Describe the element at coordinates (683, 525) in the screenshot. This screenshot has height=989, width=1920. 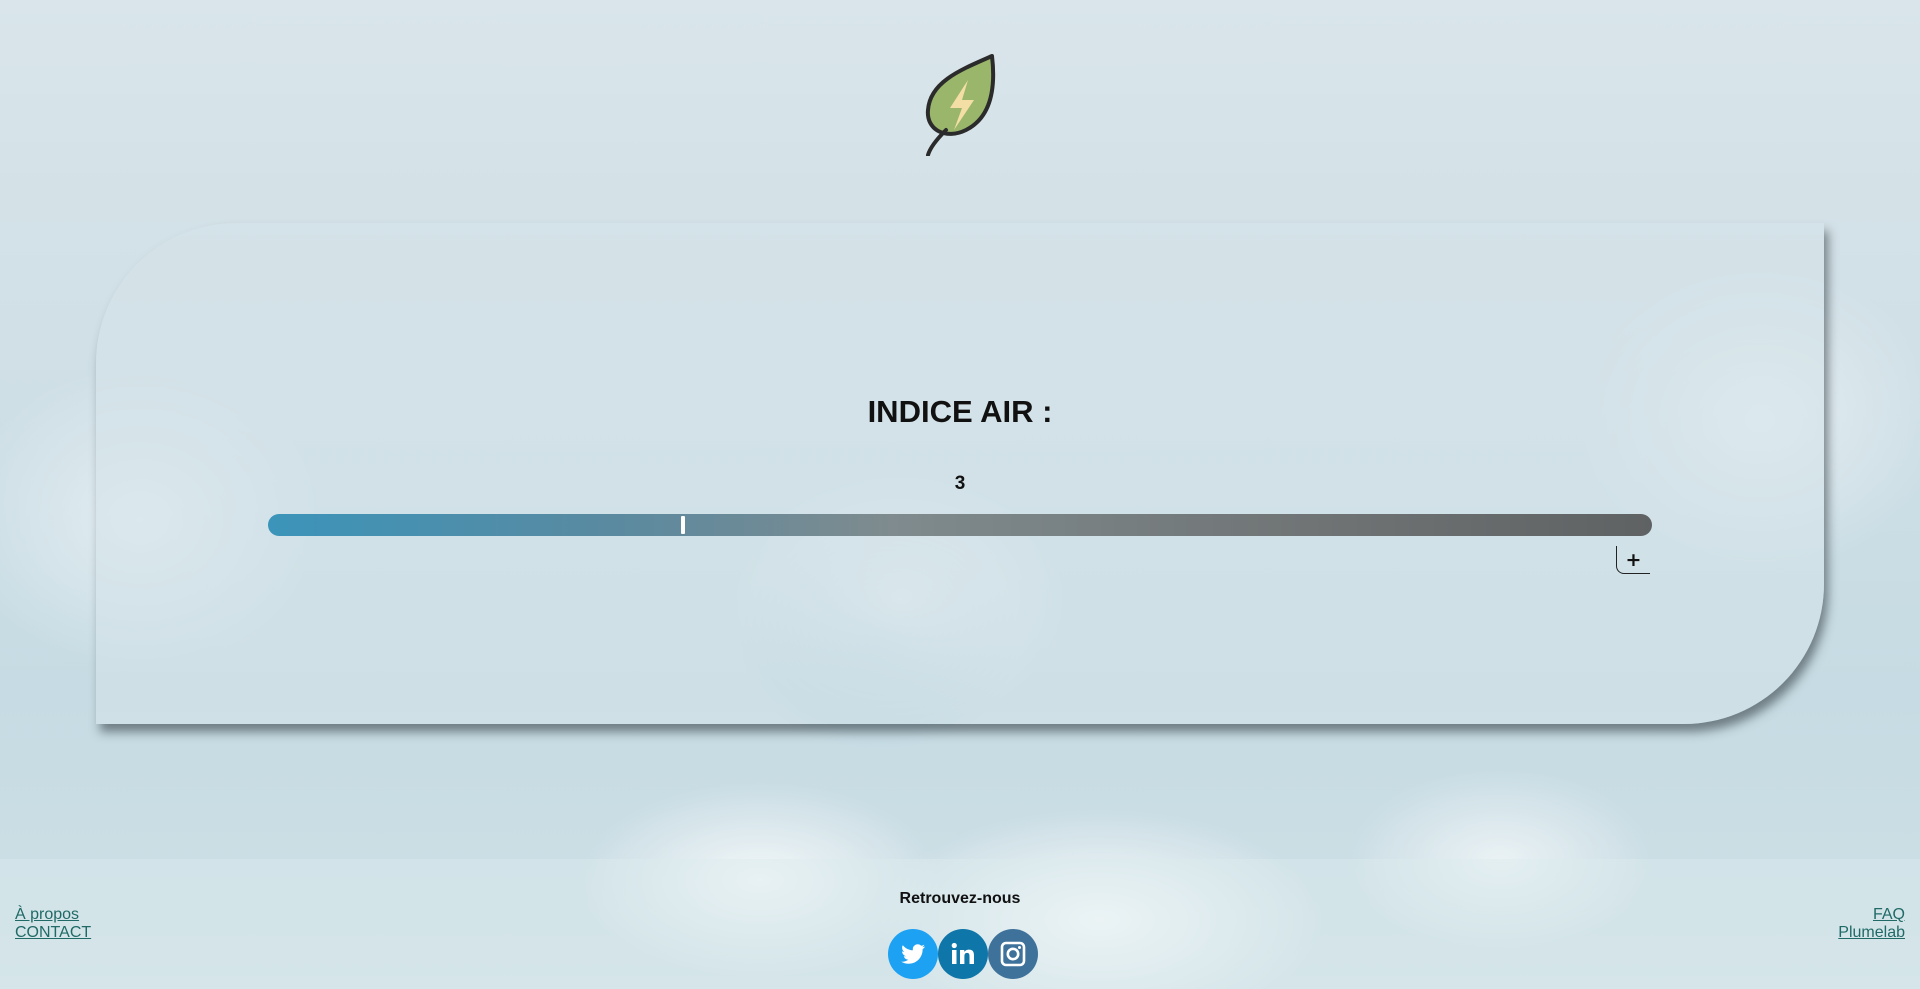
I see `air-index-gauge-marker` at that location.